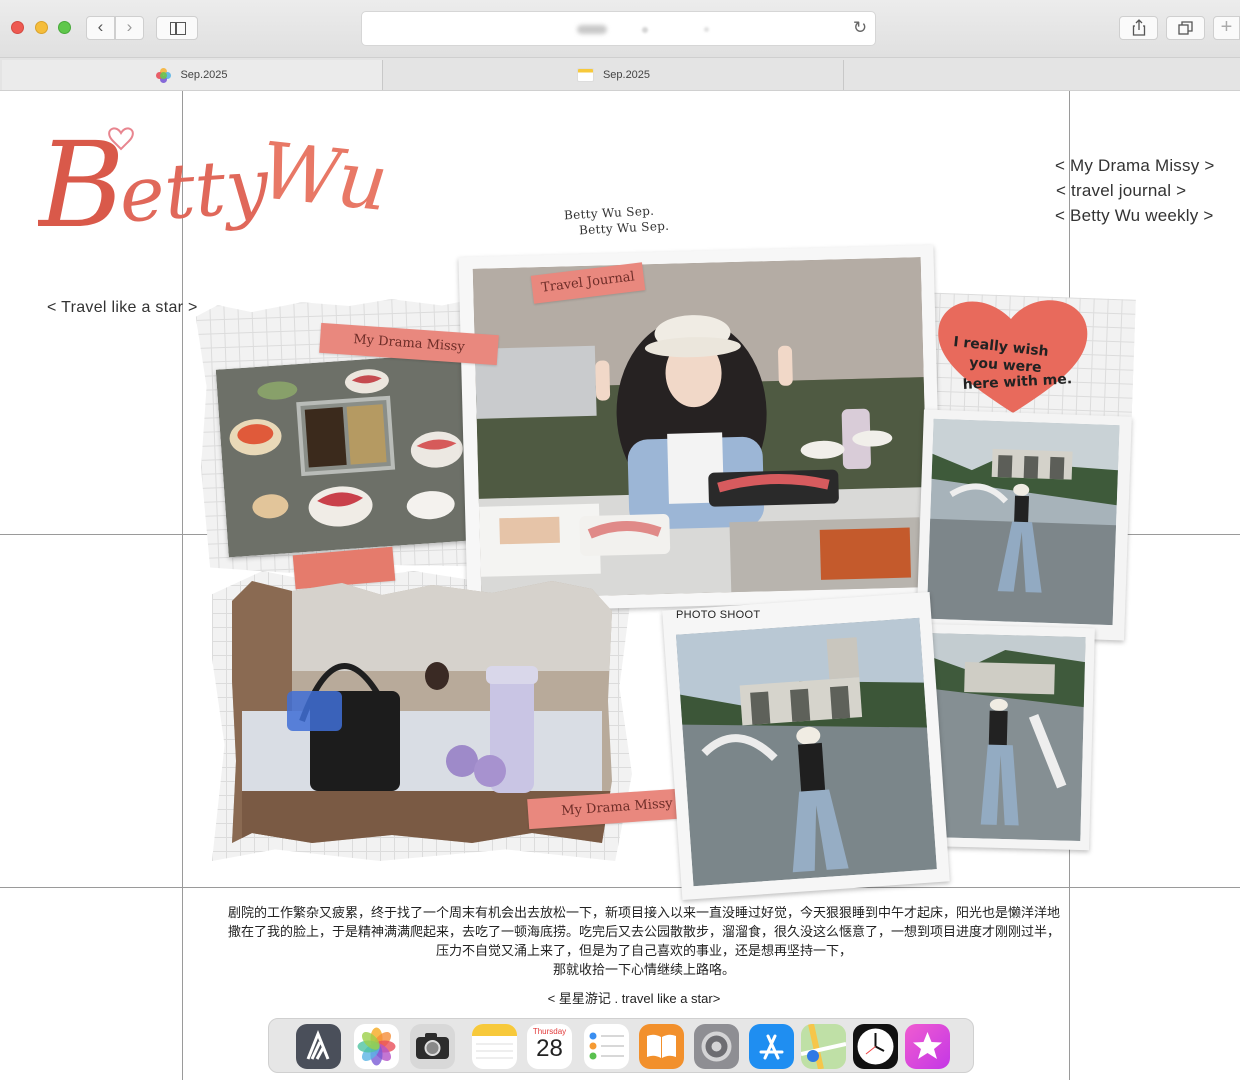  Describe the element at coordinates (64, 27) in the screenshot. I see `zoom-window-button` at that location.